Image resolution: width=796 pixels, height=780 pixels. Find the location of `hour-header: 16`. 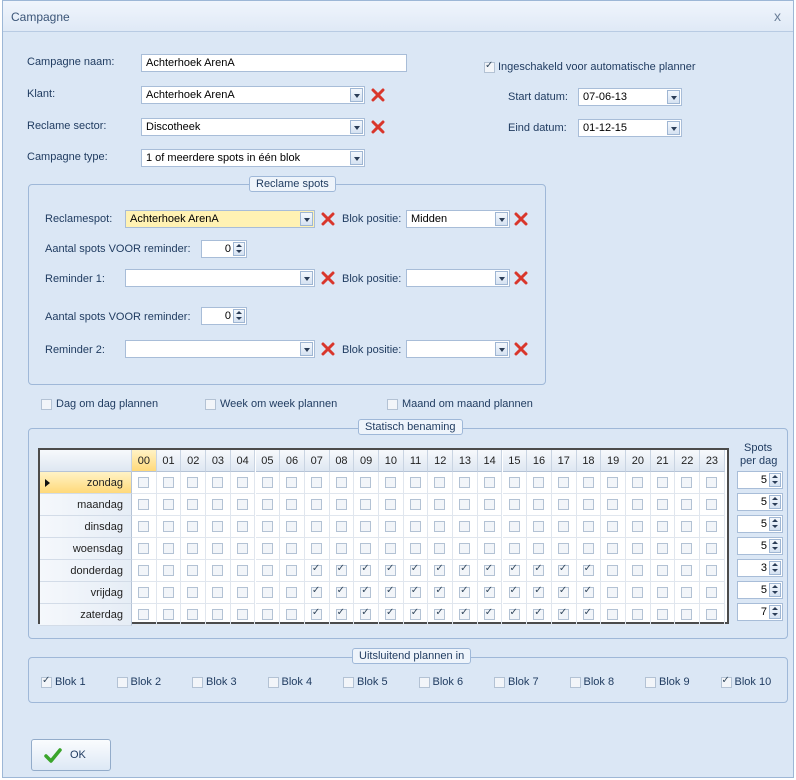

hour-header: 16 is located at coordinates (539, 461).